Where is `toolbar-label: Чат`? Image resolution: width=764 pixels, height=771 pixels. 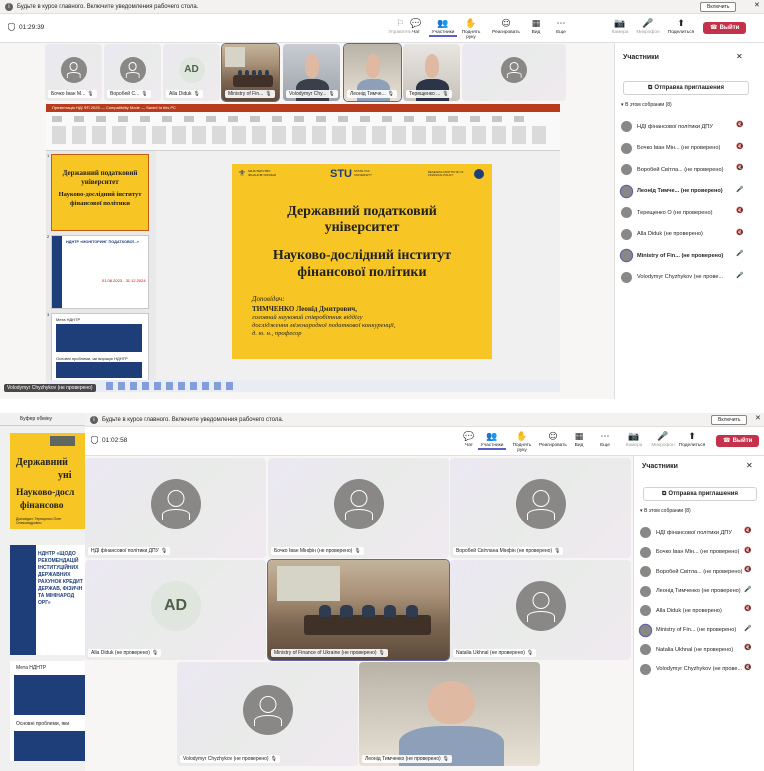
toolbar-label: Чат is located at coordinates (469, 445).